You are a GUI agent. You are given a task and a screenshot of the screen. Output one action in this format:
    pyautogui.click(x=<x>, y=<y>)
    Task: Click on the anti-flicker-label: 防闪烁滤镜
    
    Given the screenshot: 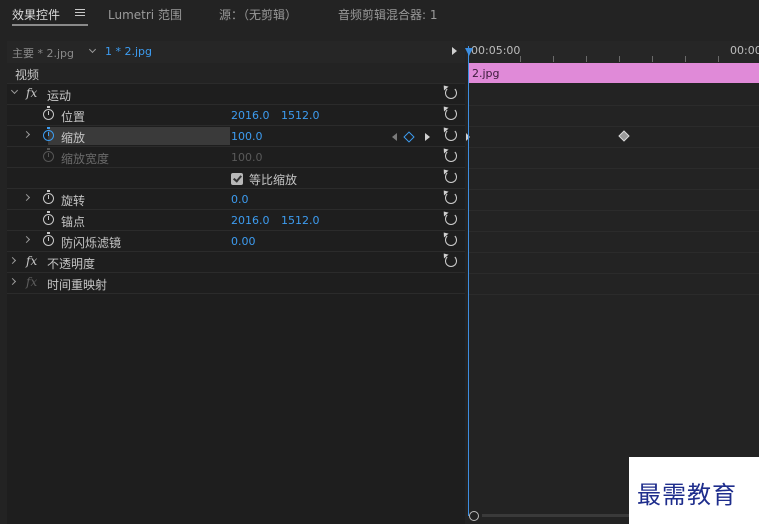 What is the action you would take?
    pyautogui.click(x=91, y=243)
    